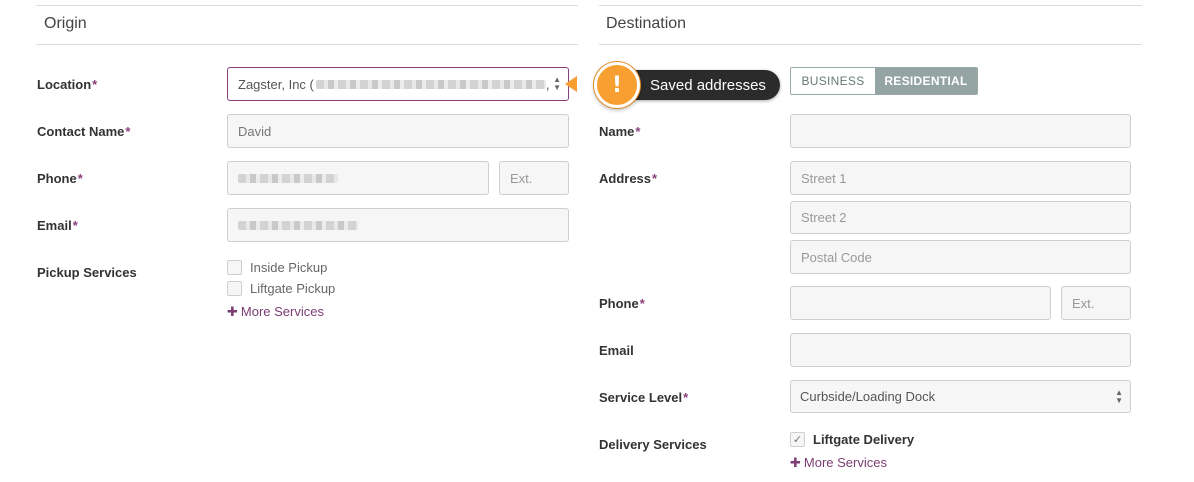 The width and height of the screenshot is (1194, 482). Describe the element at coordinates (282, 311) in the screenshot. I see `origin-more-services-label: More Services` at that location.